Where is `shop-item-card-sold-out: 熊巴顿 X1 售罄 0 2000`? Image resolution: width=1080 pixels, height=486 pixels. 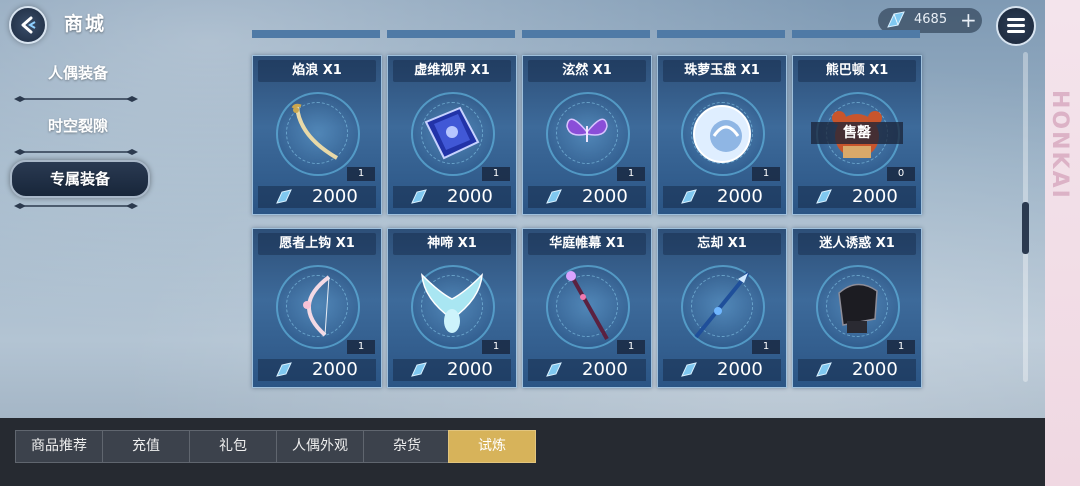 shop-item-card-sold-out: 熊巴顿 X1 售罄 0 2000 is located at coordinates (857, 135).